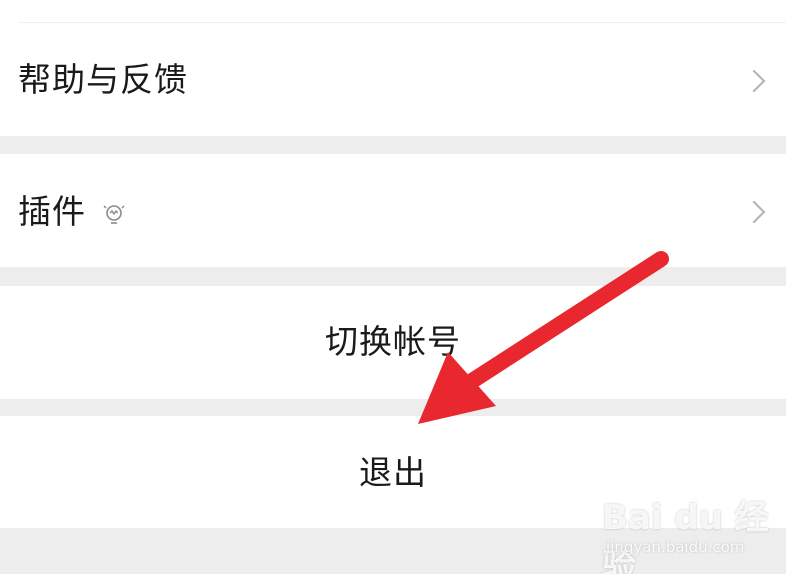 Image resolution: width=786 pixels, height=574 pixels. What do you see at coordinates (402, 22) in the screenshot?
I see `divider` at bounding box center [402, 22].